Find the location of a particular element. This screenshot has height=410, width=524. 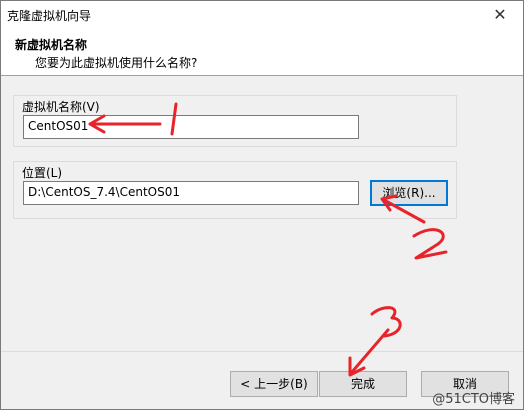

window-title: 克隆虚拟机向导 is located at coordinates (49, 16).